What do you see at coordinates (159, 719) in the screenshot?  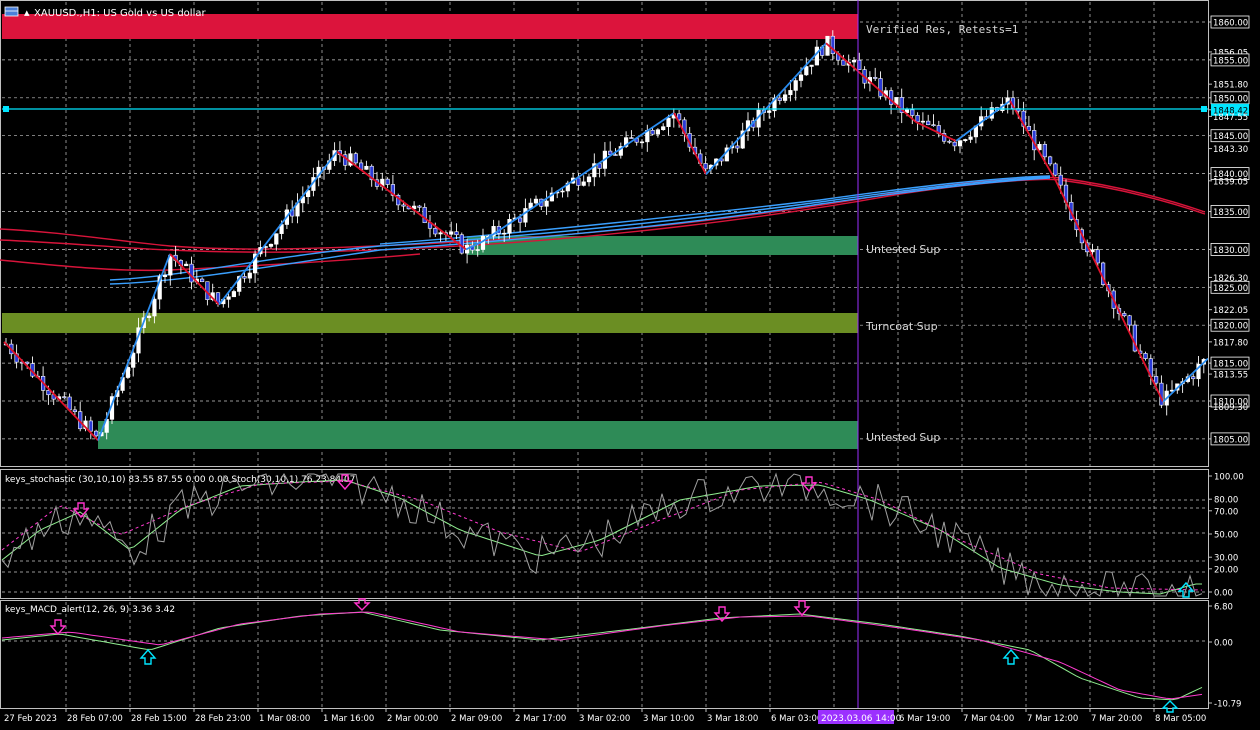 I see `time-label: 28 Feb 15:00` at bounding box center [159, 719].